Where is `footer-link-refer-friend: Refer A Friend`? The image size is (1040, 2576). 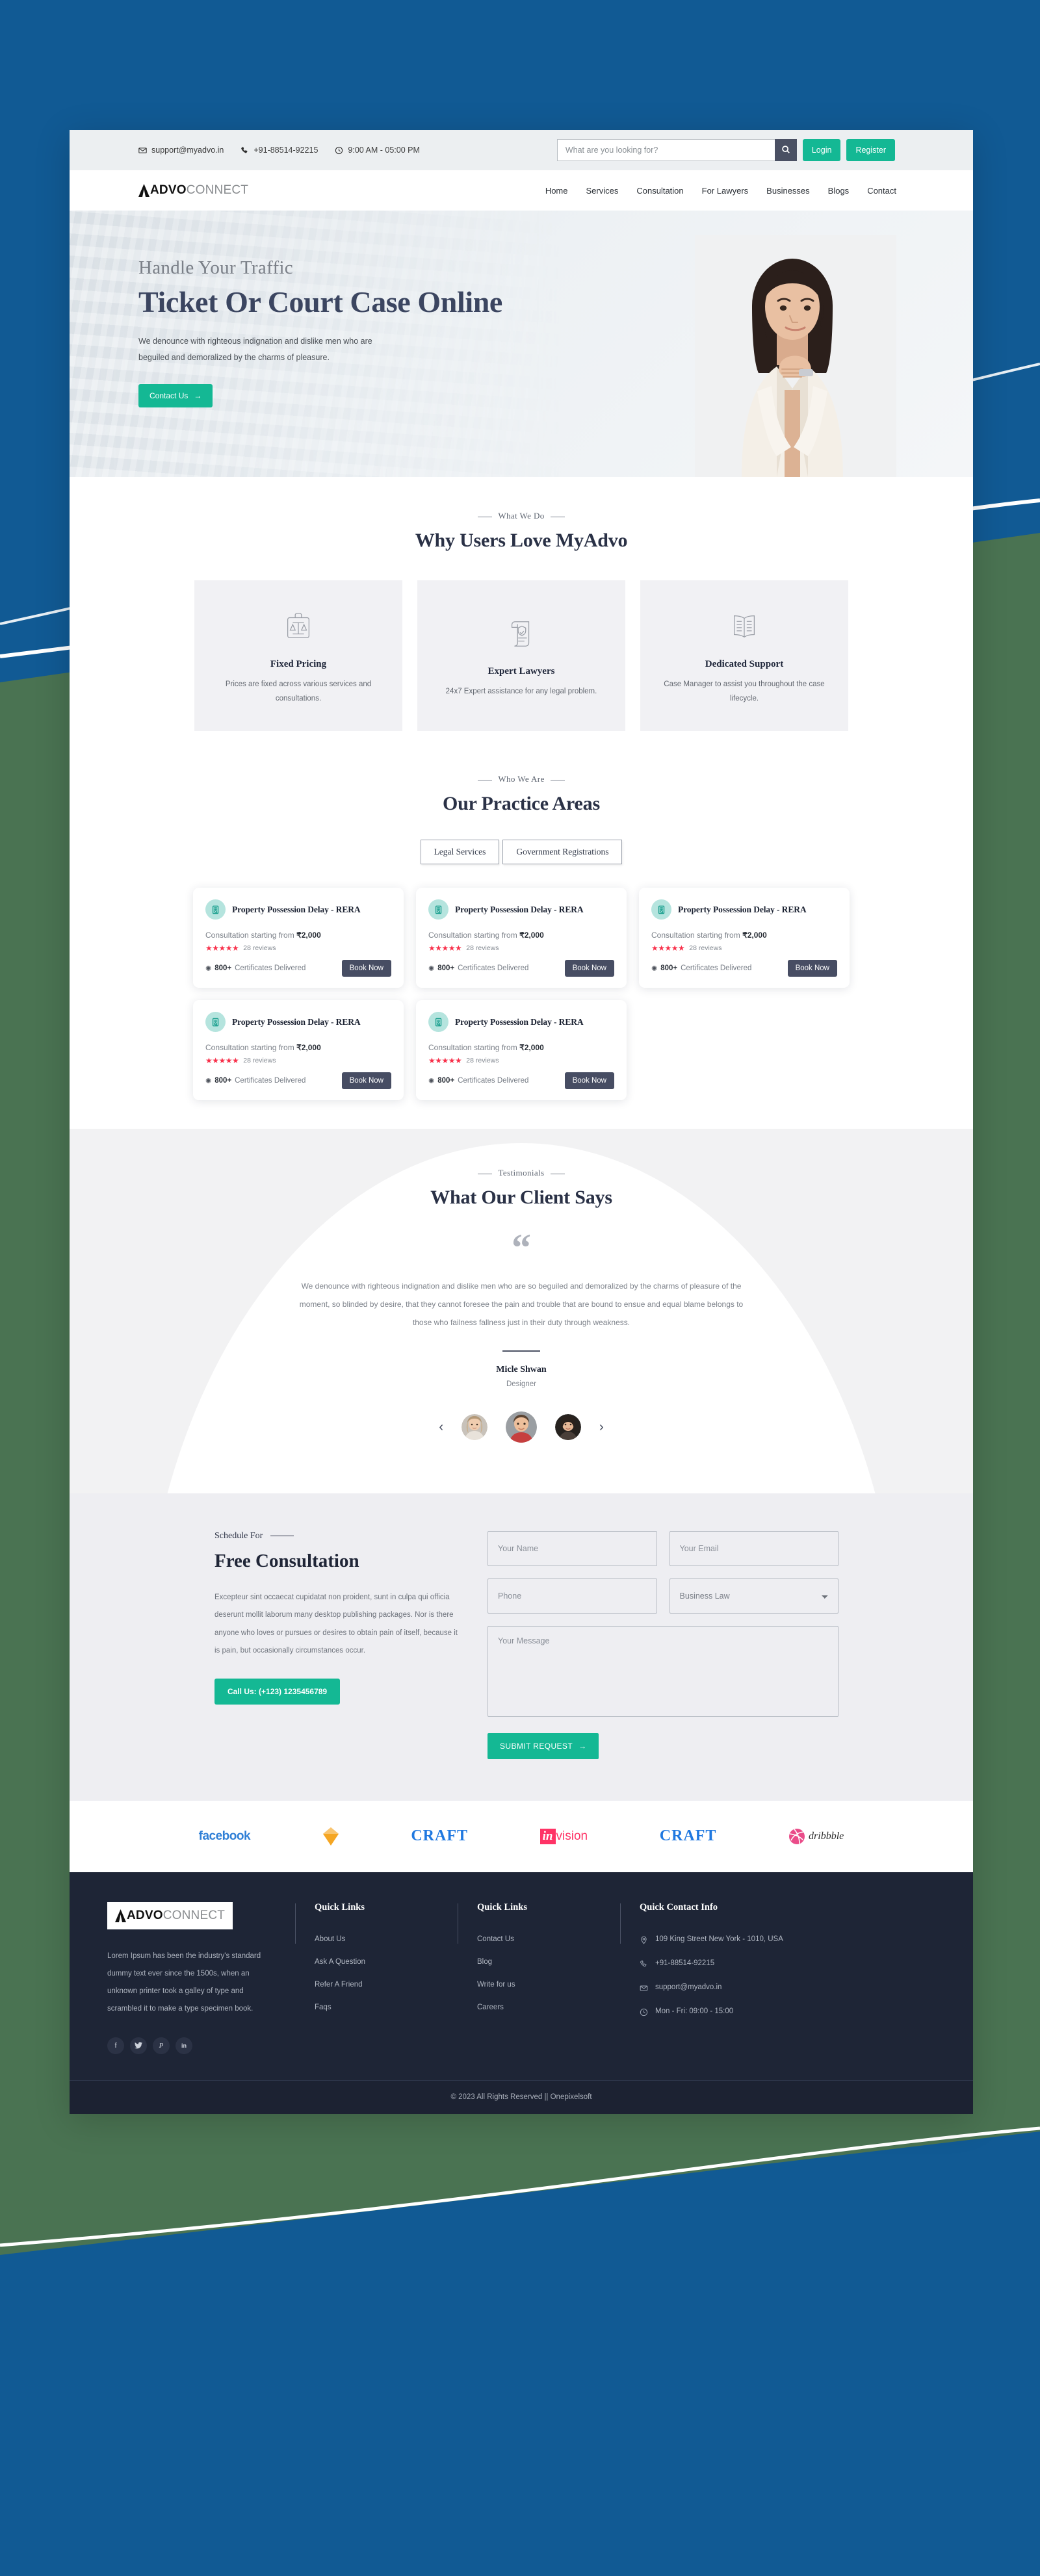 footer-link-refer-friend: Refer A Friend is located at coordinates (386, 1985).